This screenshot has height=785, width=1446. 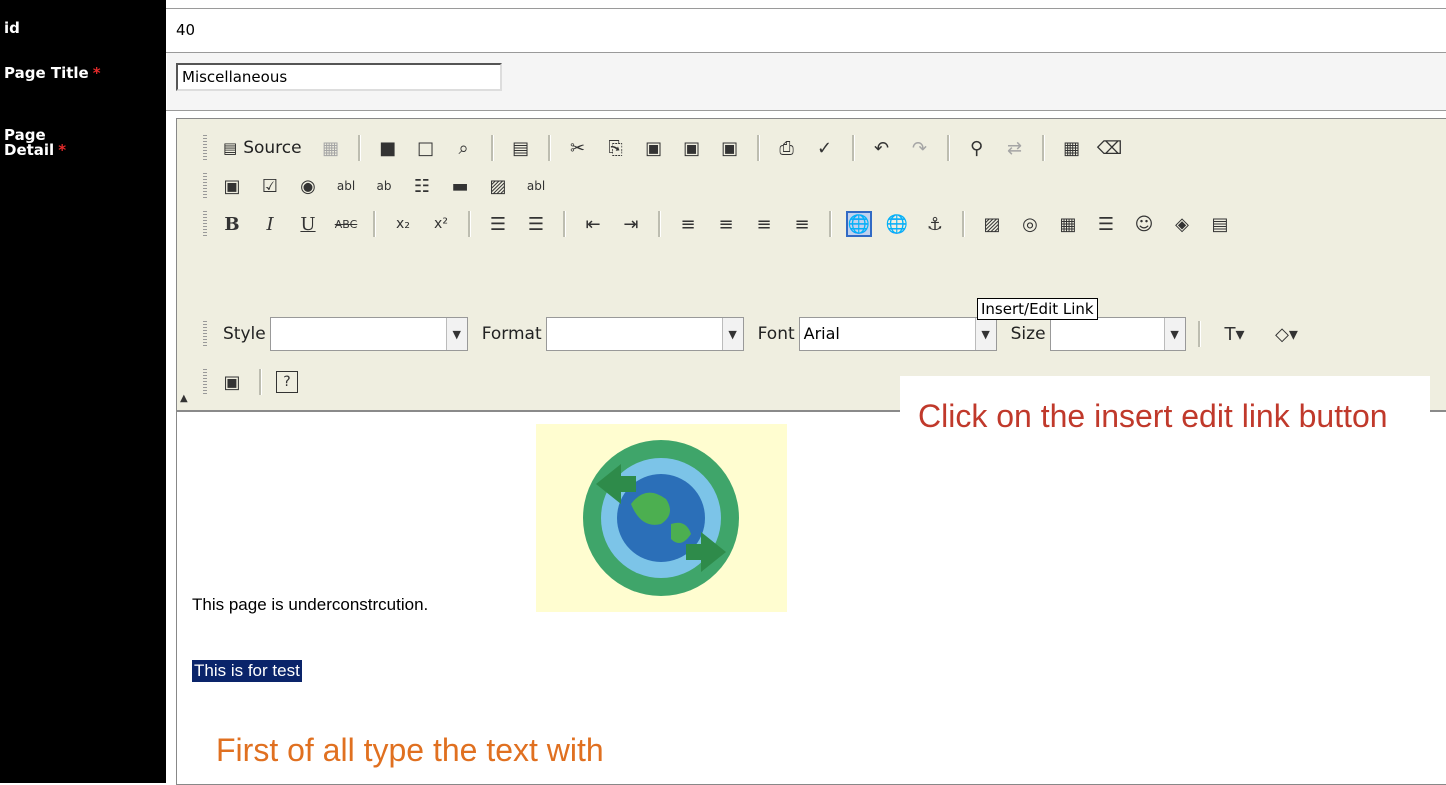 What do you see at coordinates (1235, 334) in the screenshot?
I see `text-color-icon: T▾` at bounding box center [1235, 334].